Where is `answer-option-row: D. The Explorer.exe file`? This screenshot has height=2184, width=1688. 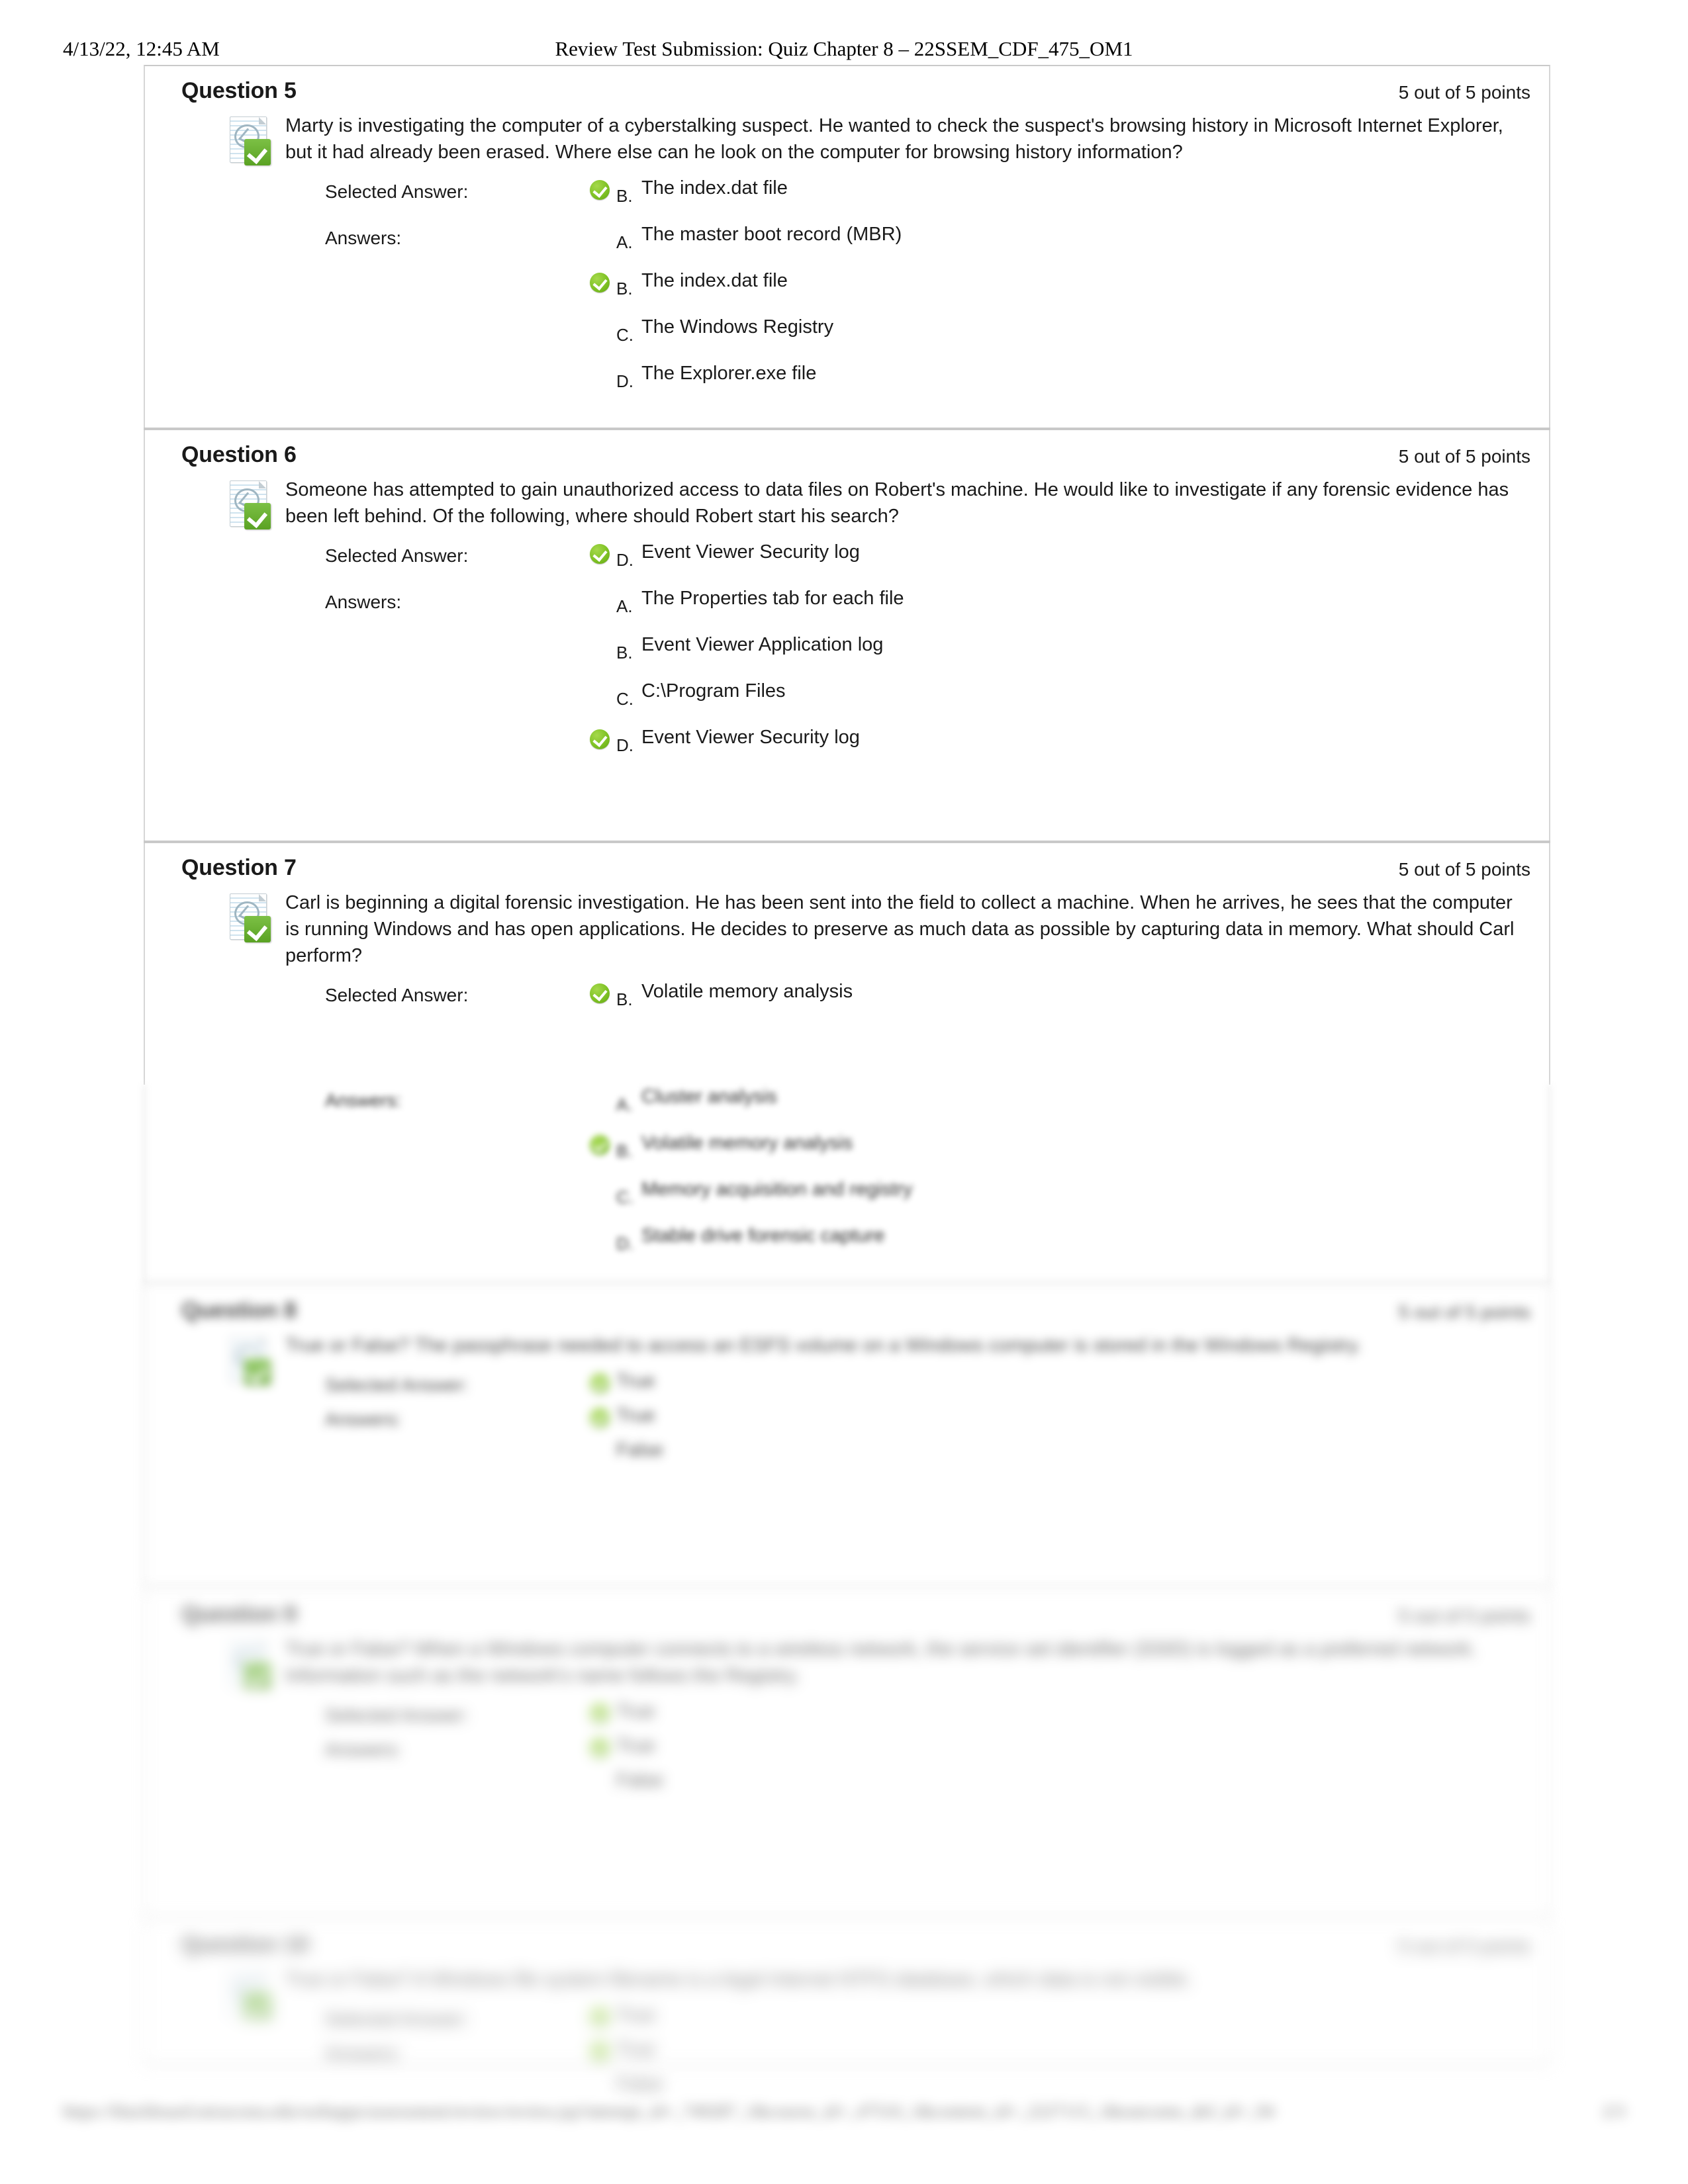 answer-option-row: D. The Explorer.exe file is located at coordinates (847, 385).